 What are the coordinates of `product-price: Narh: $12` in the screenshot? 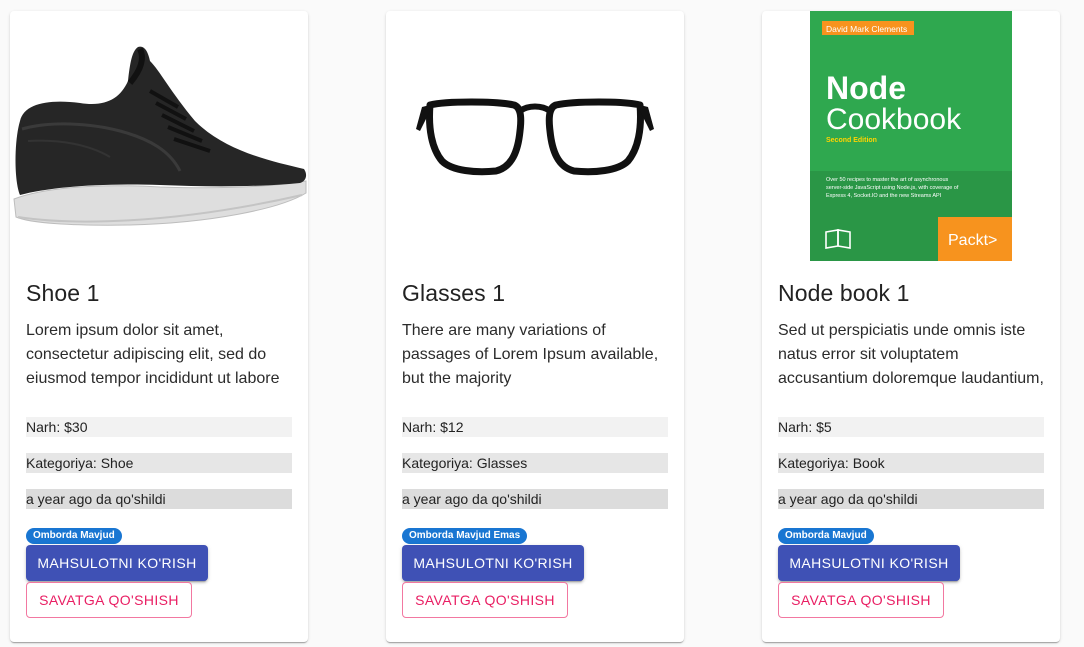 It's located at (535, 427).